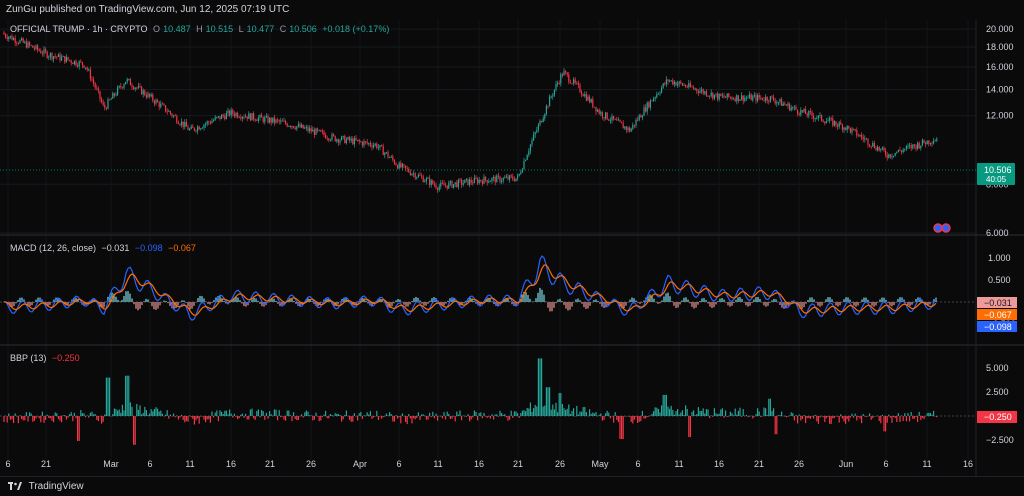 The width and height of the screenshot is (1024, 496). I want to click on time-axis-label: 11, so click(926, 464).